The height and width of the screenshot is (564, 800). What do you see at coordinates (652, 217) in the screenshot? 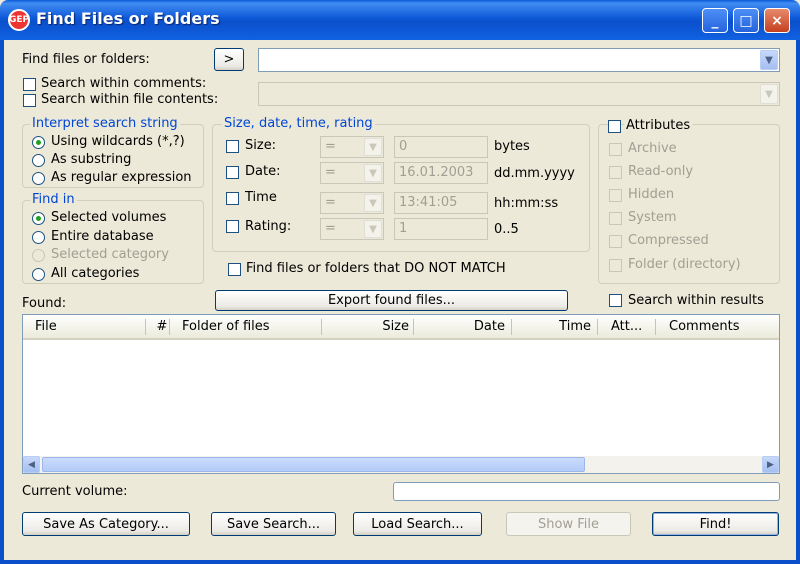
I see `system-label: System` at bounding box center [652, 217].